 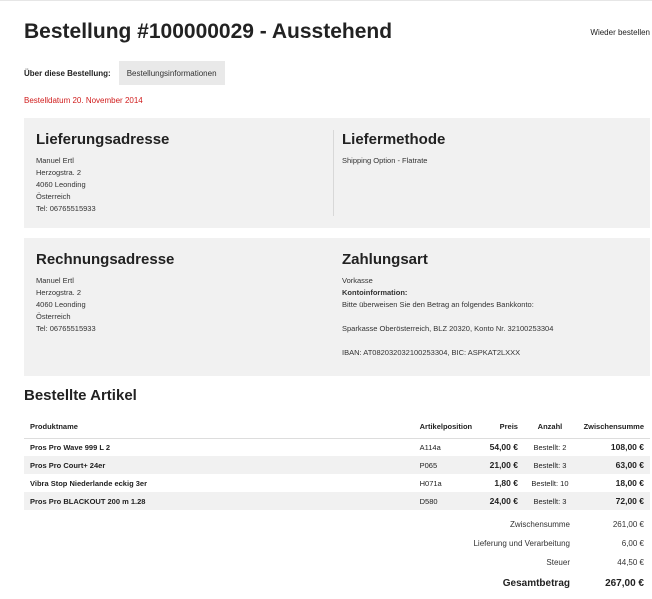 What do you see at coordinates (503, 427) in the screenshot?
I see `column-header-price: Preis` at bounding box center [503, 427].